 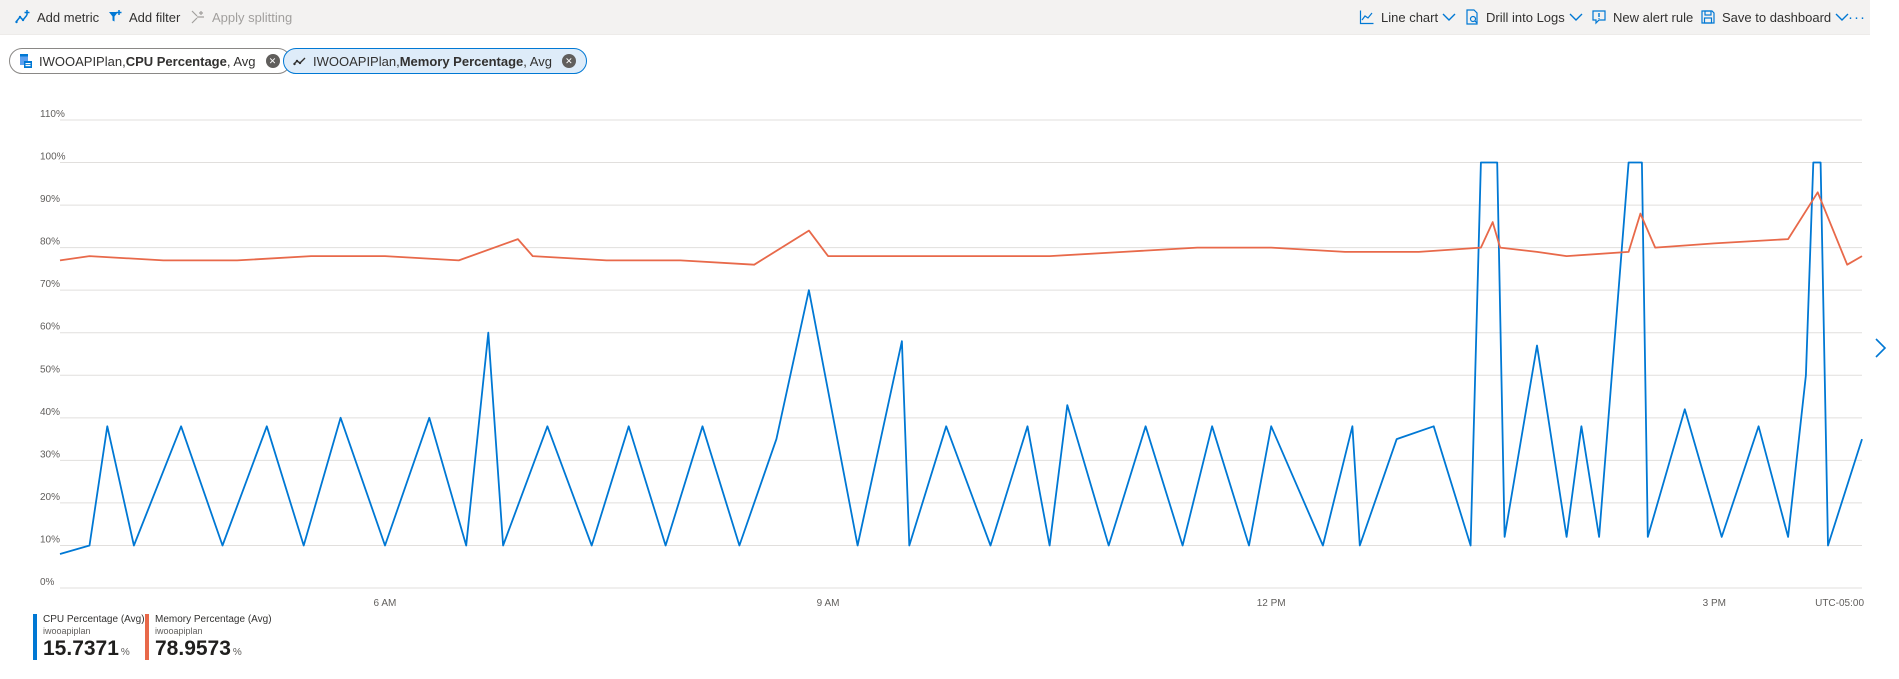 I want to click on save-to-dashboard-dropdown: Save to dashboard, so click(x=1774, y=17).